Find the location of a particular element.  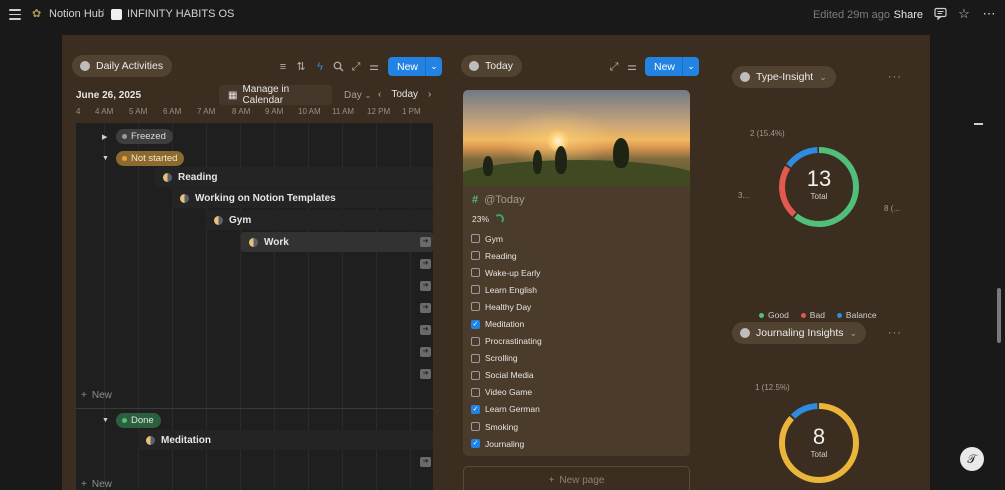

habit-label: Learn German is located at coordinates (512, 409).